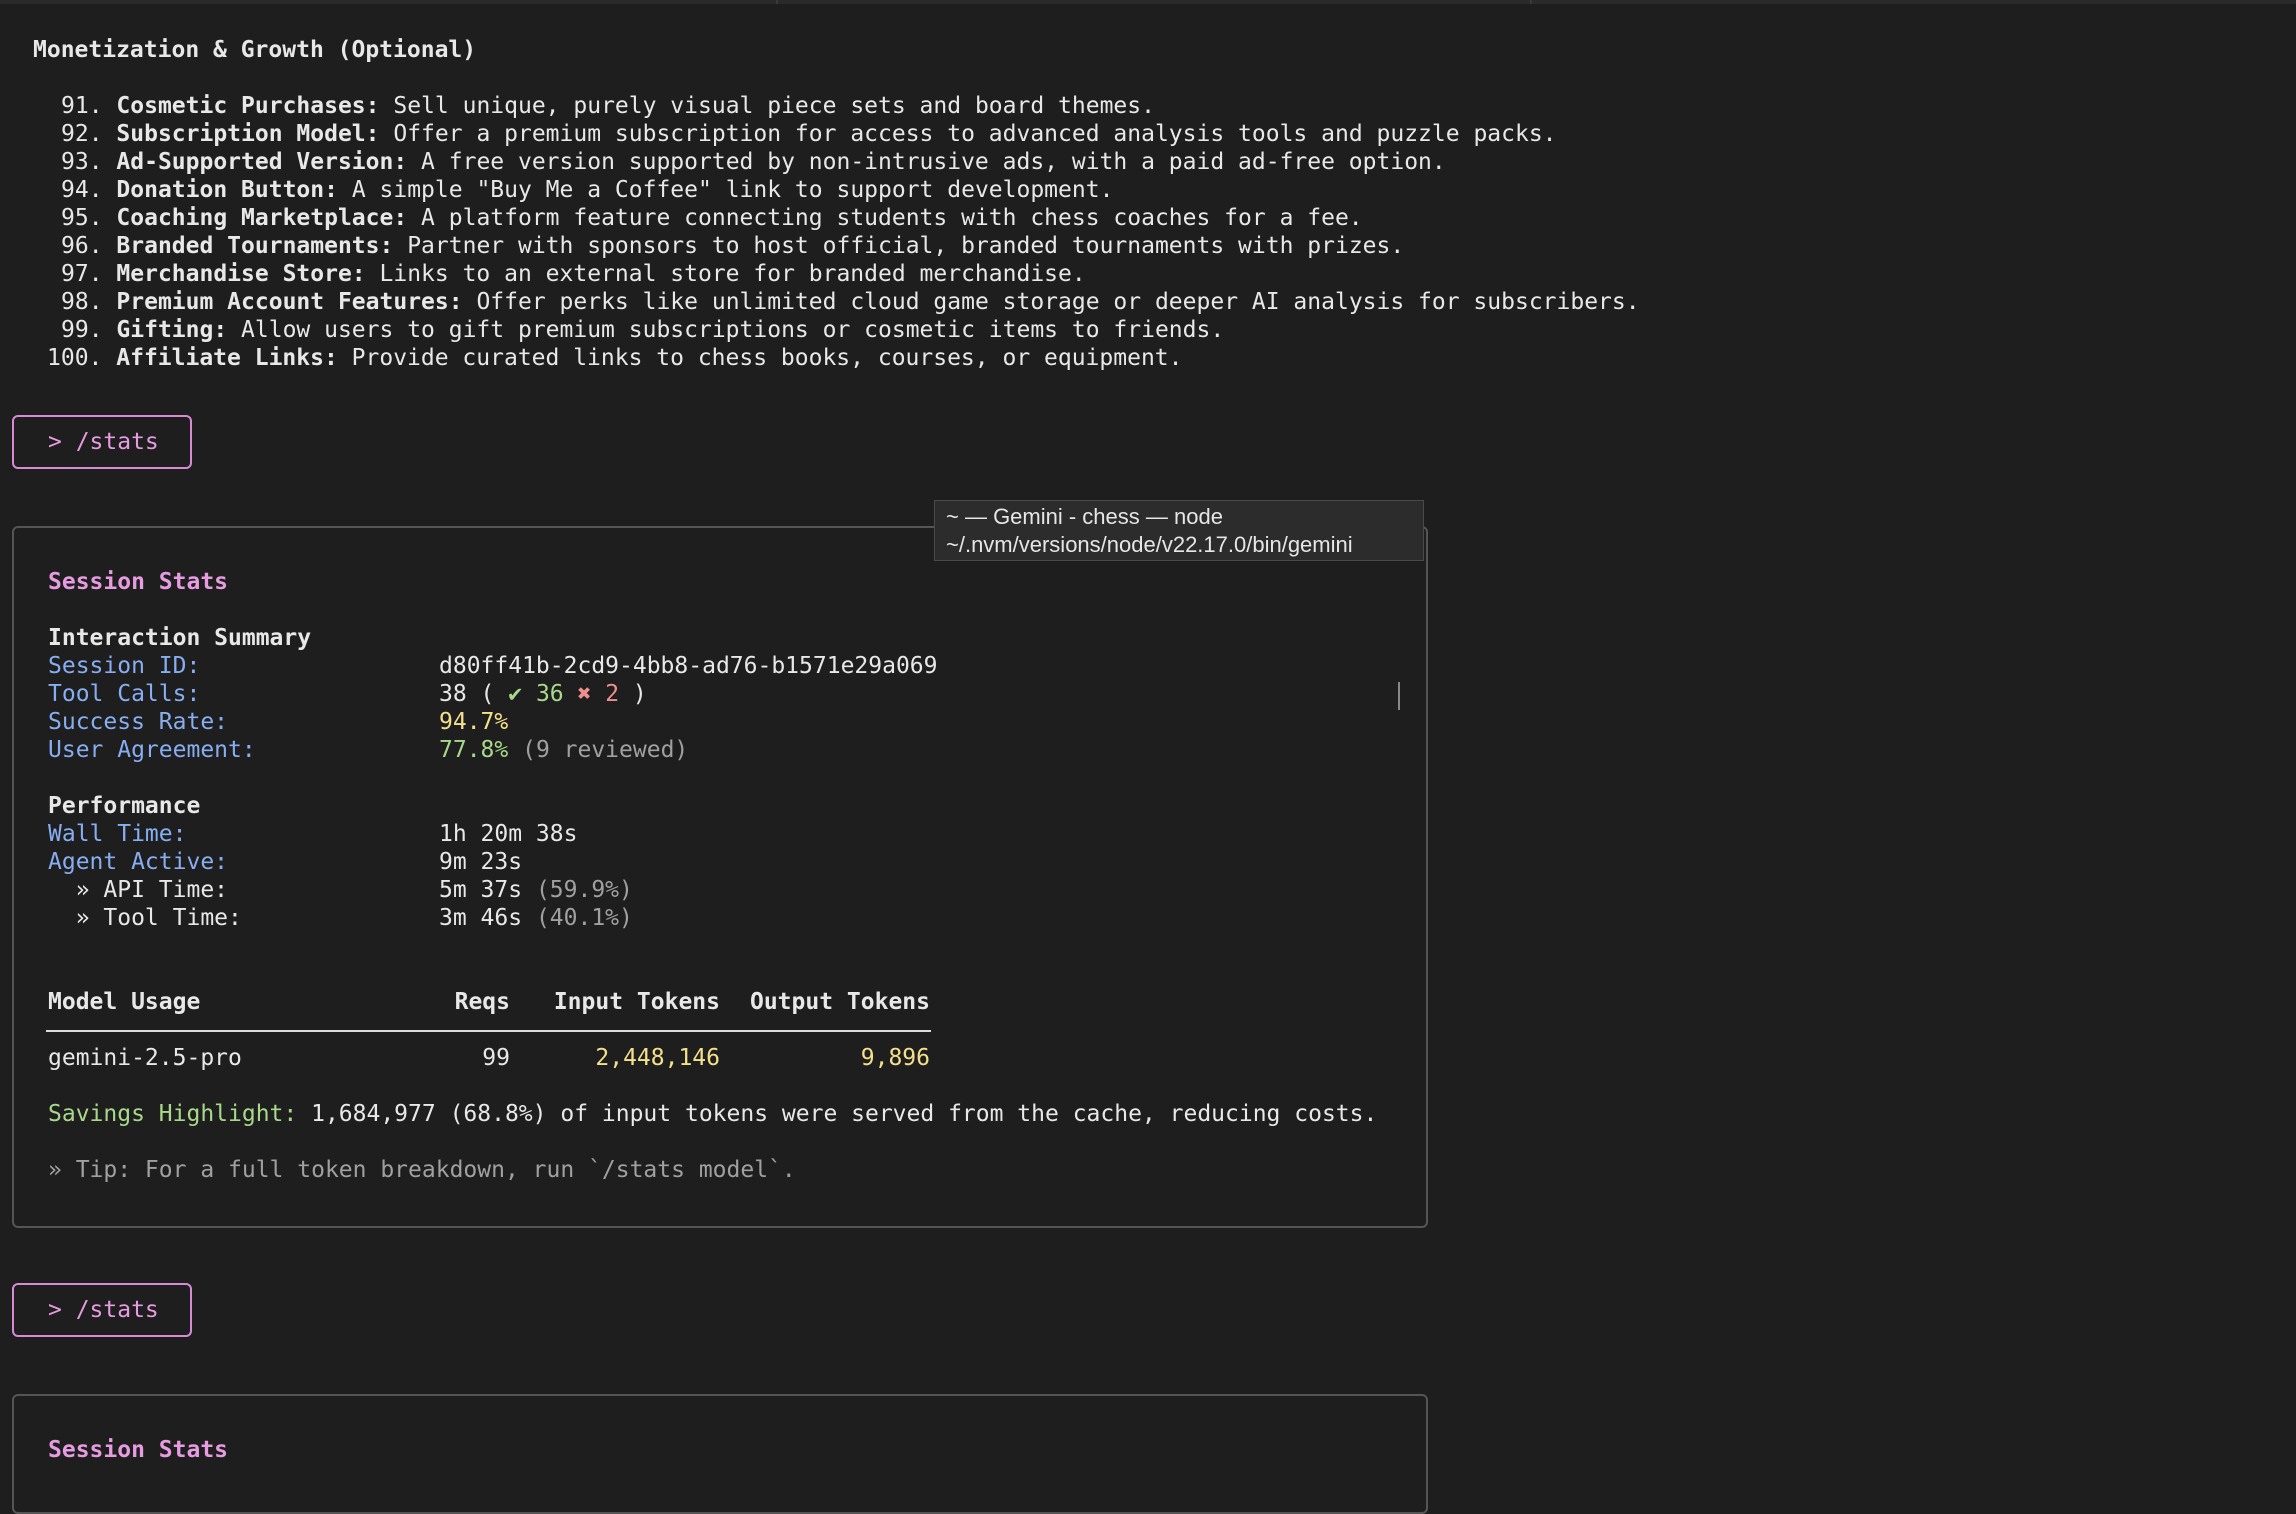  I want to click on table-row-output-tokens: 9,896, so click(895, 1058).